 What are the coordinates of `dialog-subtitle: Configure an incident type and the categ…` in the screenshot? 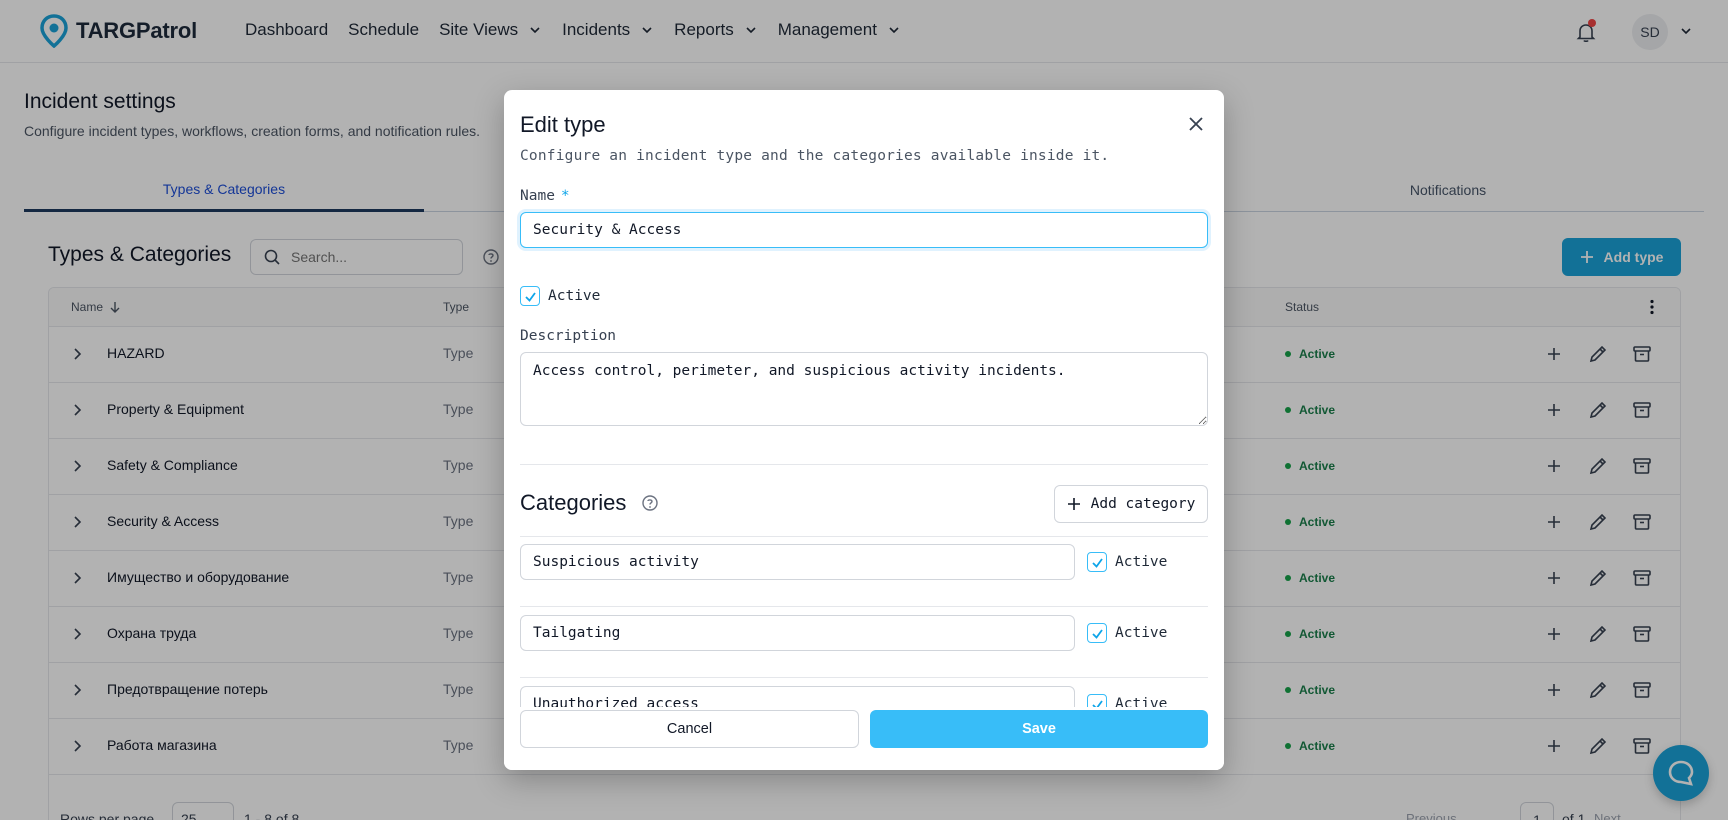 It's located at (815, 156).